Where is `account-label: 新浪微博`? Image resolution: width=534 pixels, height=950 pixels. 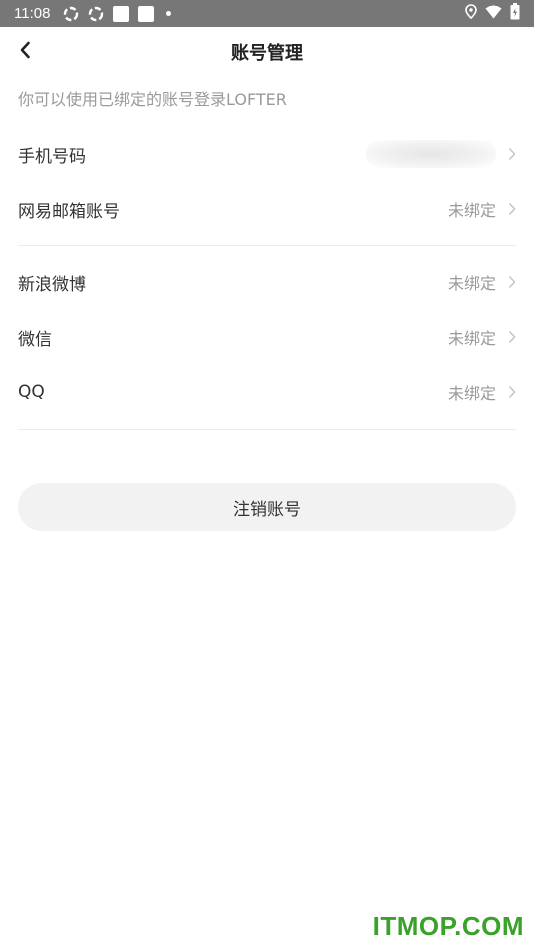 account-label: 新浪微博 is located at coordinates (52, 284).